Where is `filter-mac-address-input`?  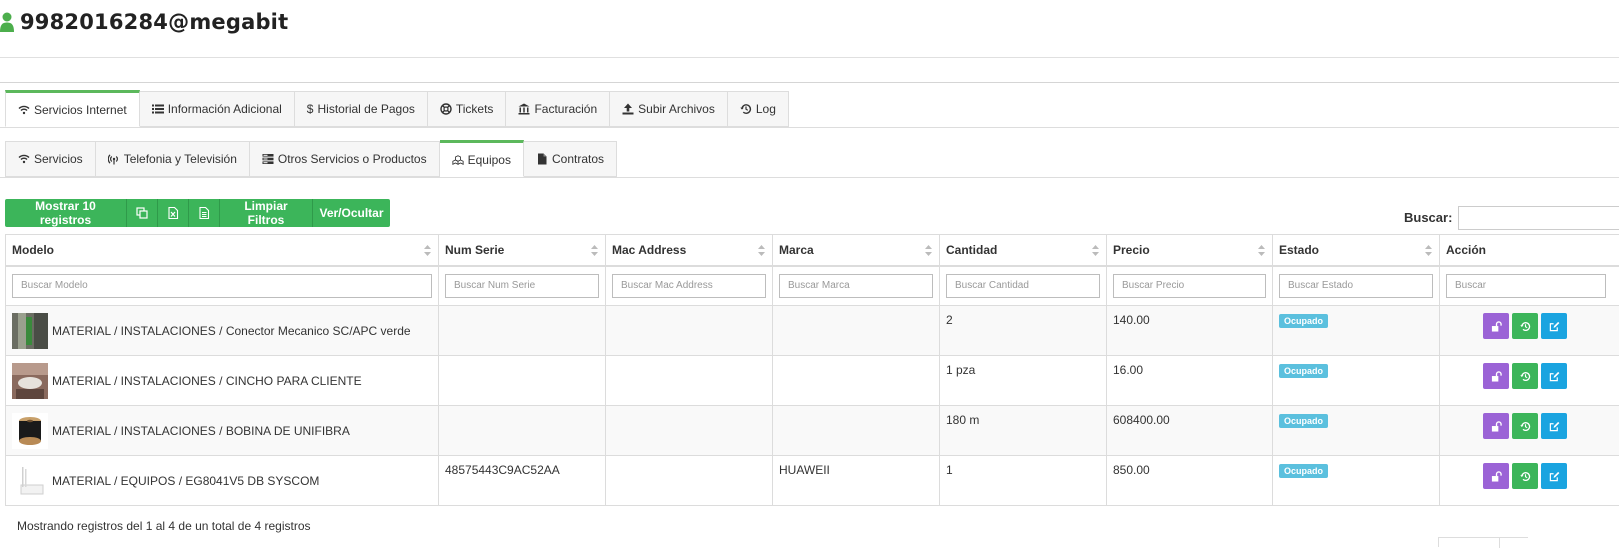
filter-mac-address-input is located at coordinates (689, 285).